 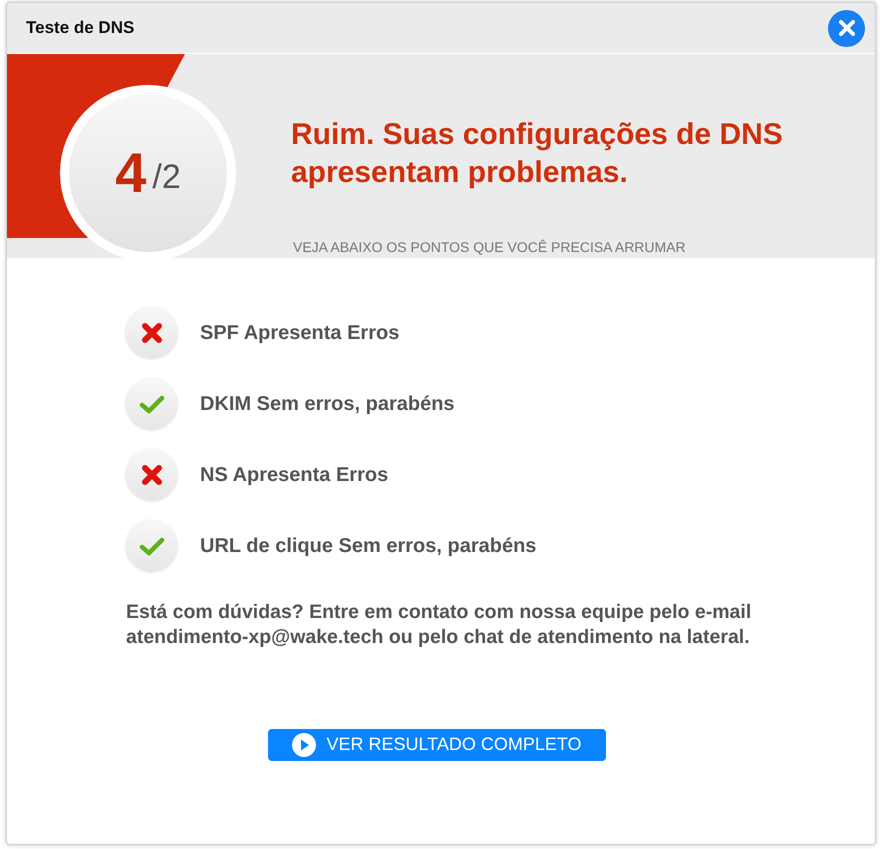 I want to click on check-label: NS Apresenta Erros, so click(x=294, y=475).